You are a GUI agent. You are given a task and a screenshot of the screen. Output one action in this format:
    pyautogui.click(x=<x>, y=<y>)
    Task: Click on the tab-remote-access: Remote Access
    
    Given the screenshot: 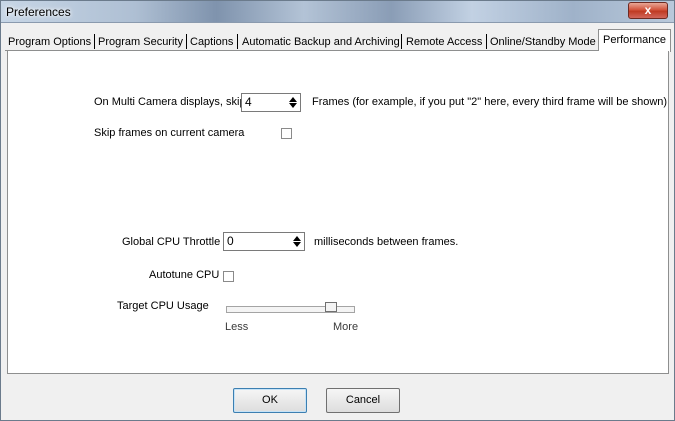 What is the action you would take?
    pyautogui.click(x=442, y=42)
    